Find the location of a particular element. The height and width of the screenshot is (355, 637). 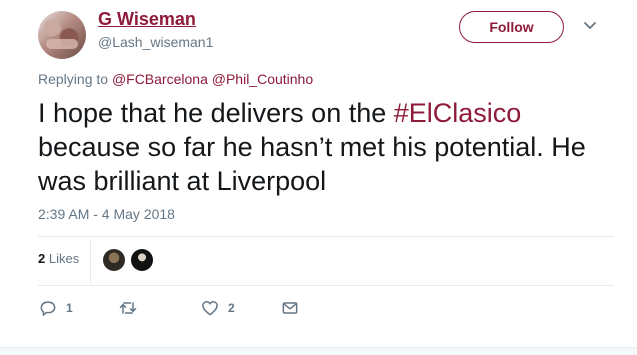

heart-icon is located at coordinates (210, 308).